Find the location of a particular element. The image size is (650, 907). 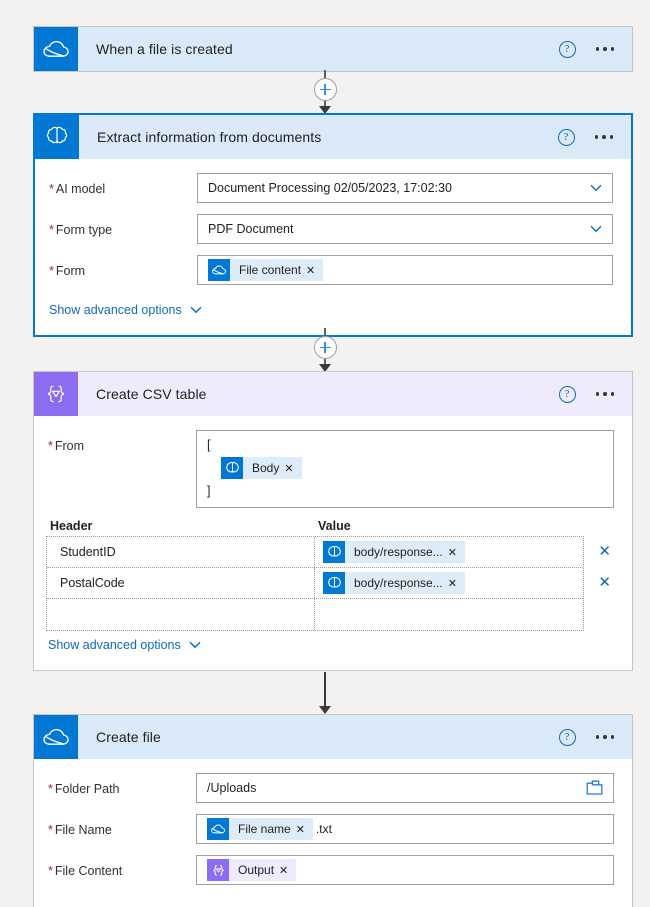

field-form-type: * Form type PDF Document is located at coordinates (330, 229).